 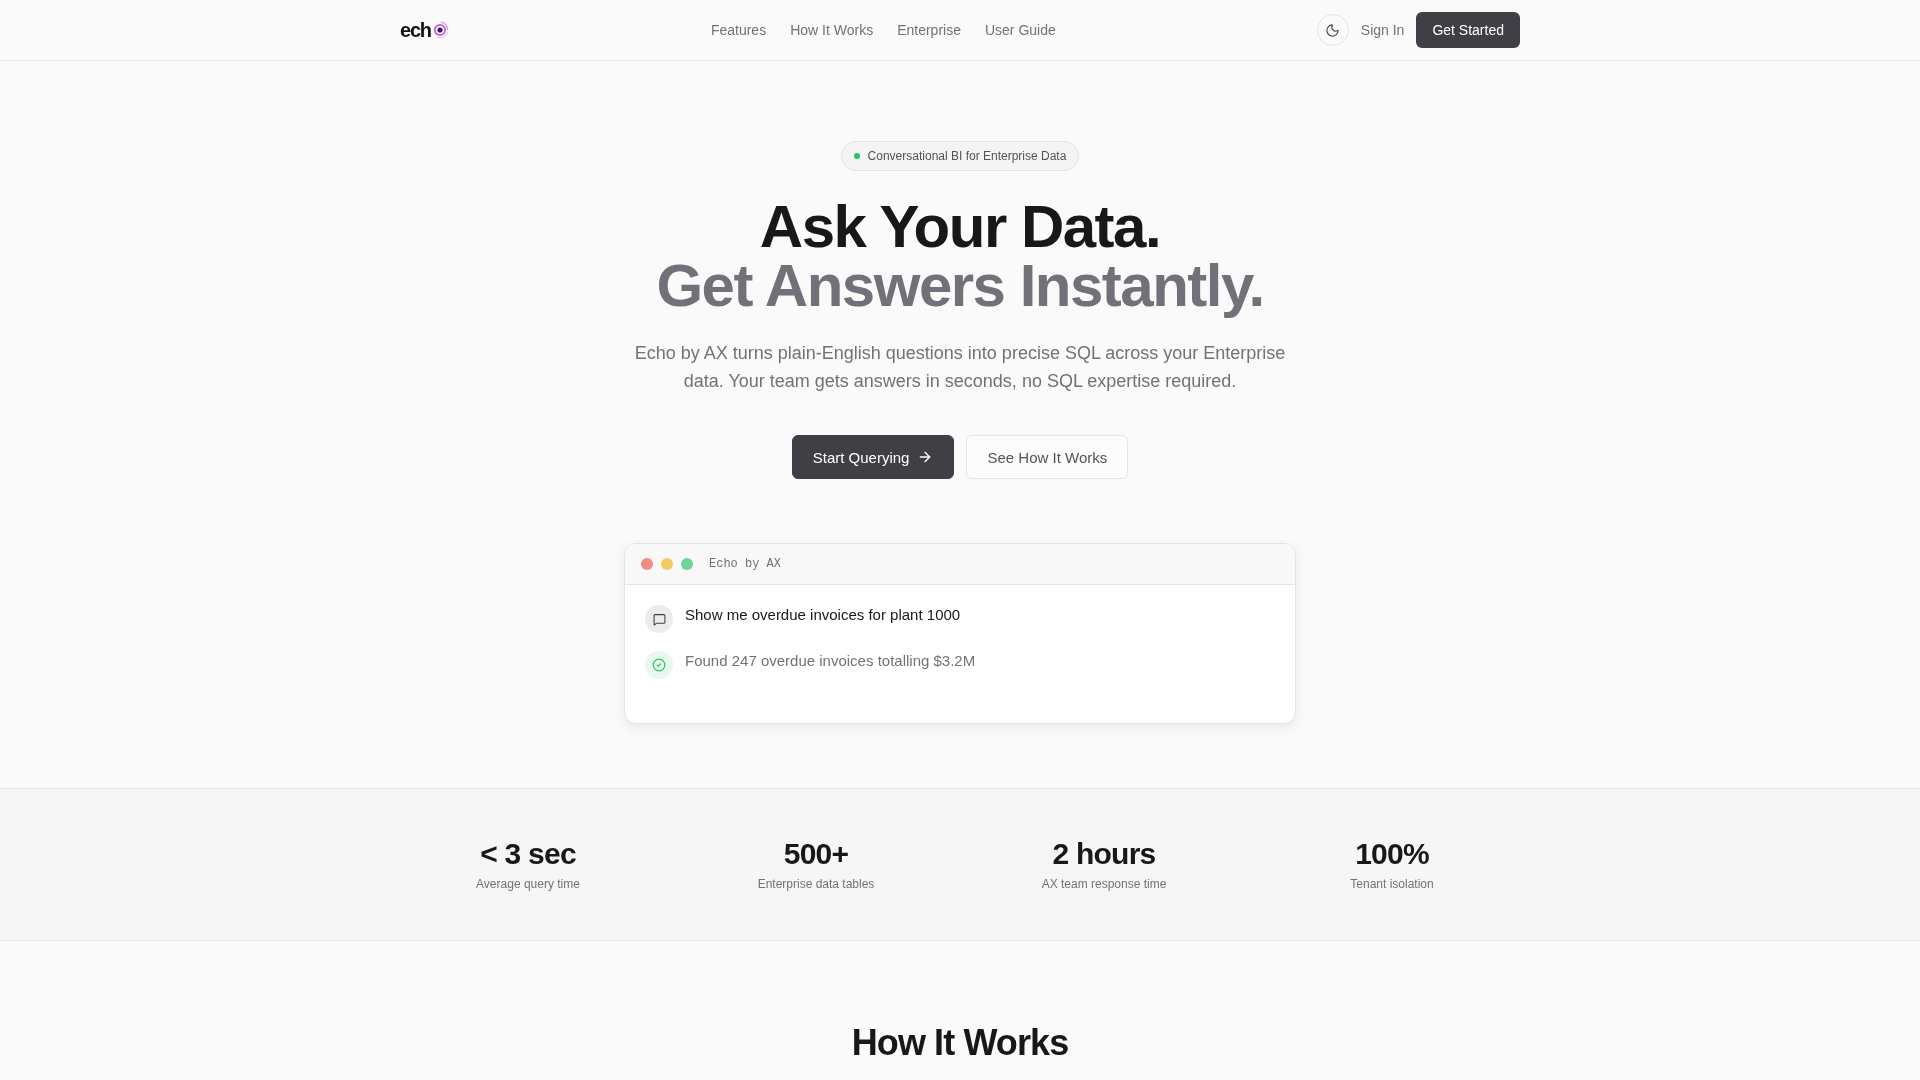 I want to click on theme-toggle-button, so click(x=1332, y=30).